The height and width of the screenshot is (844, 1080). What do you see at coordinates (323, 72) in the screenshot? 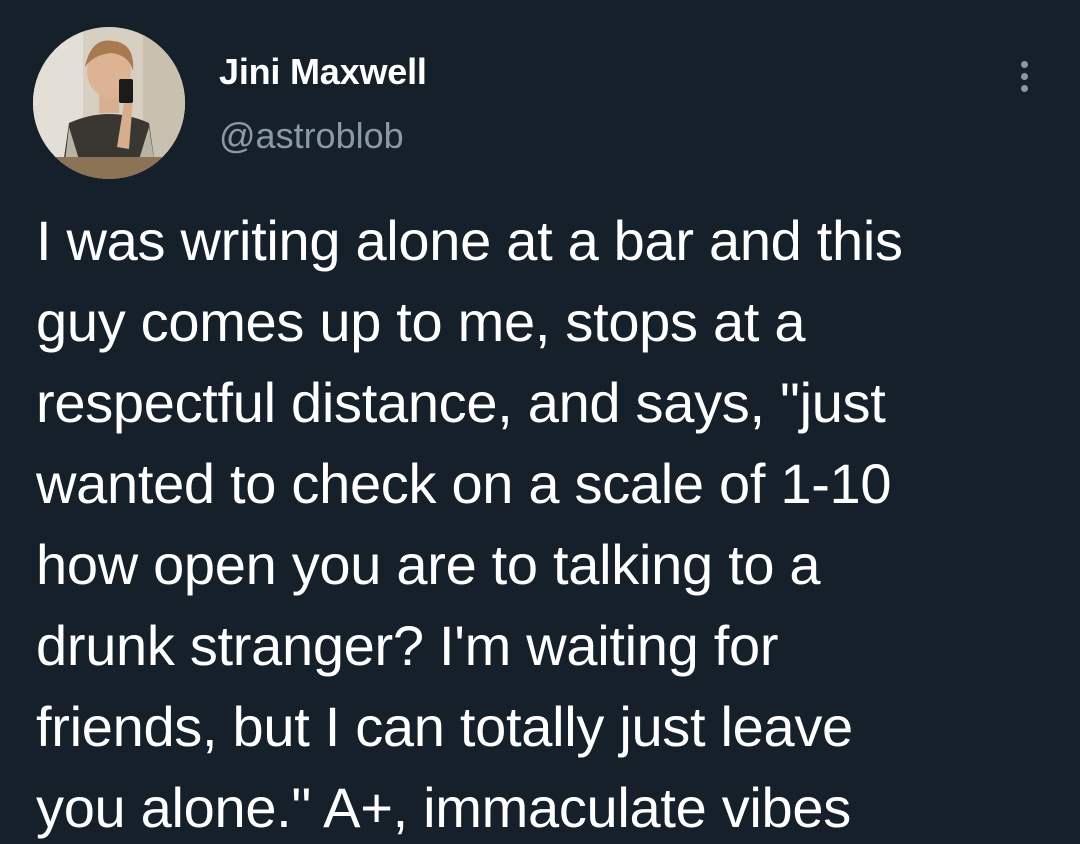
I see `author-display-name: Jini Maxwell` at bounding box center [323, 72].